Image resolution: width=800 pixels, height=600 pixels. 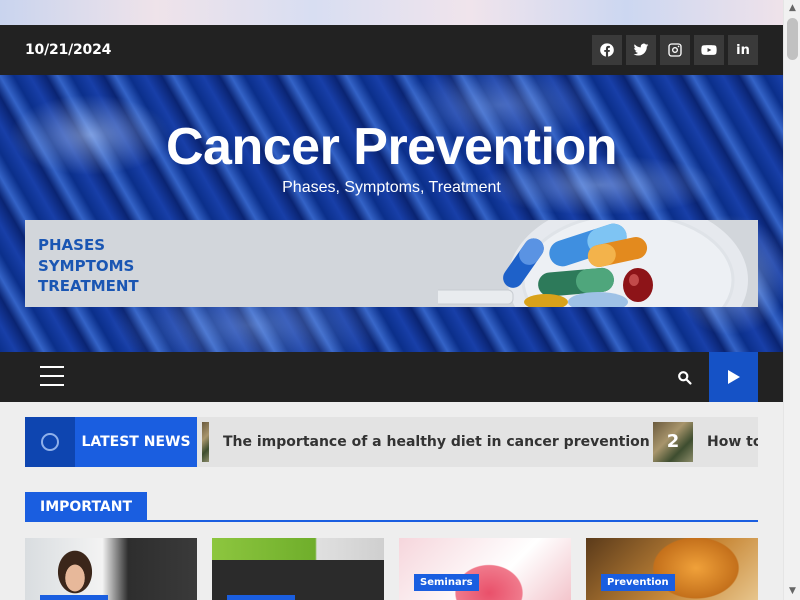 I want to click on linkedin-link: in, so click(x=743, y=50).